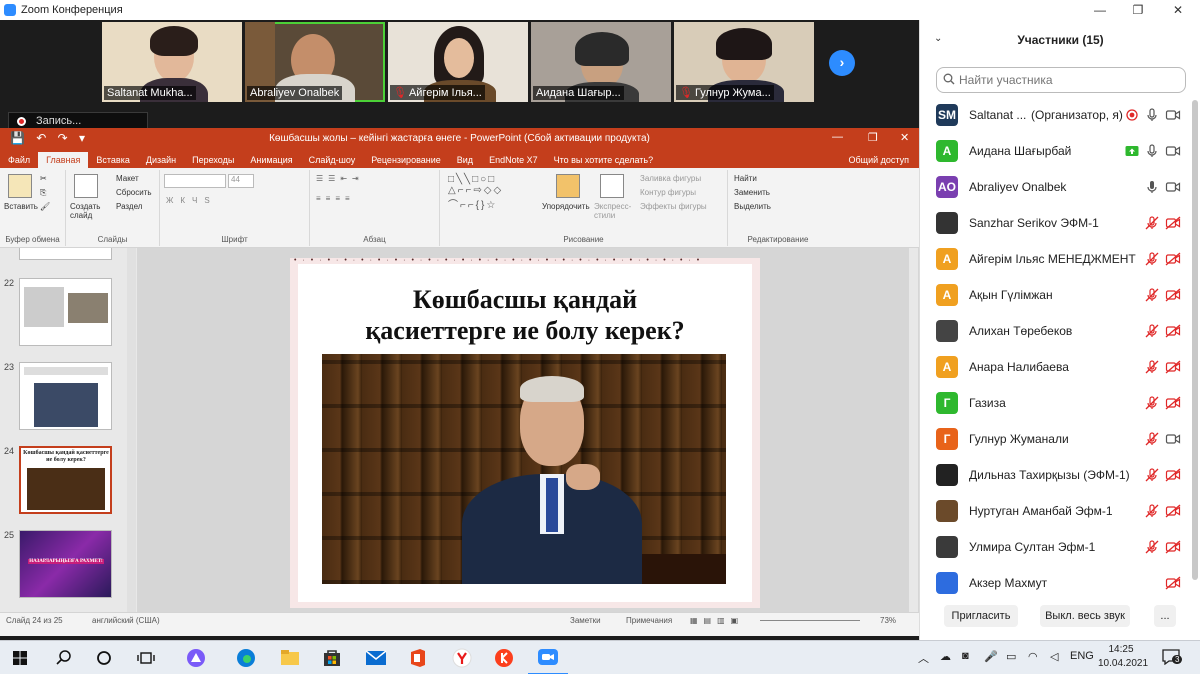 This screenshot has width=1200, height=674. I want to click on slide-photo, so click(524, 469).